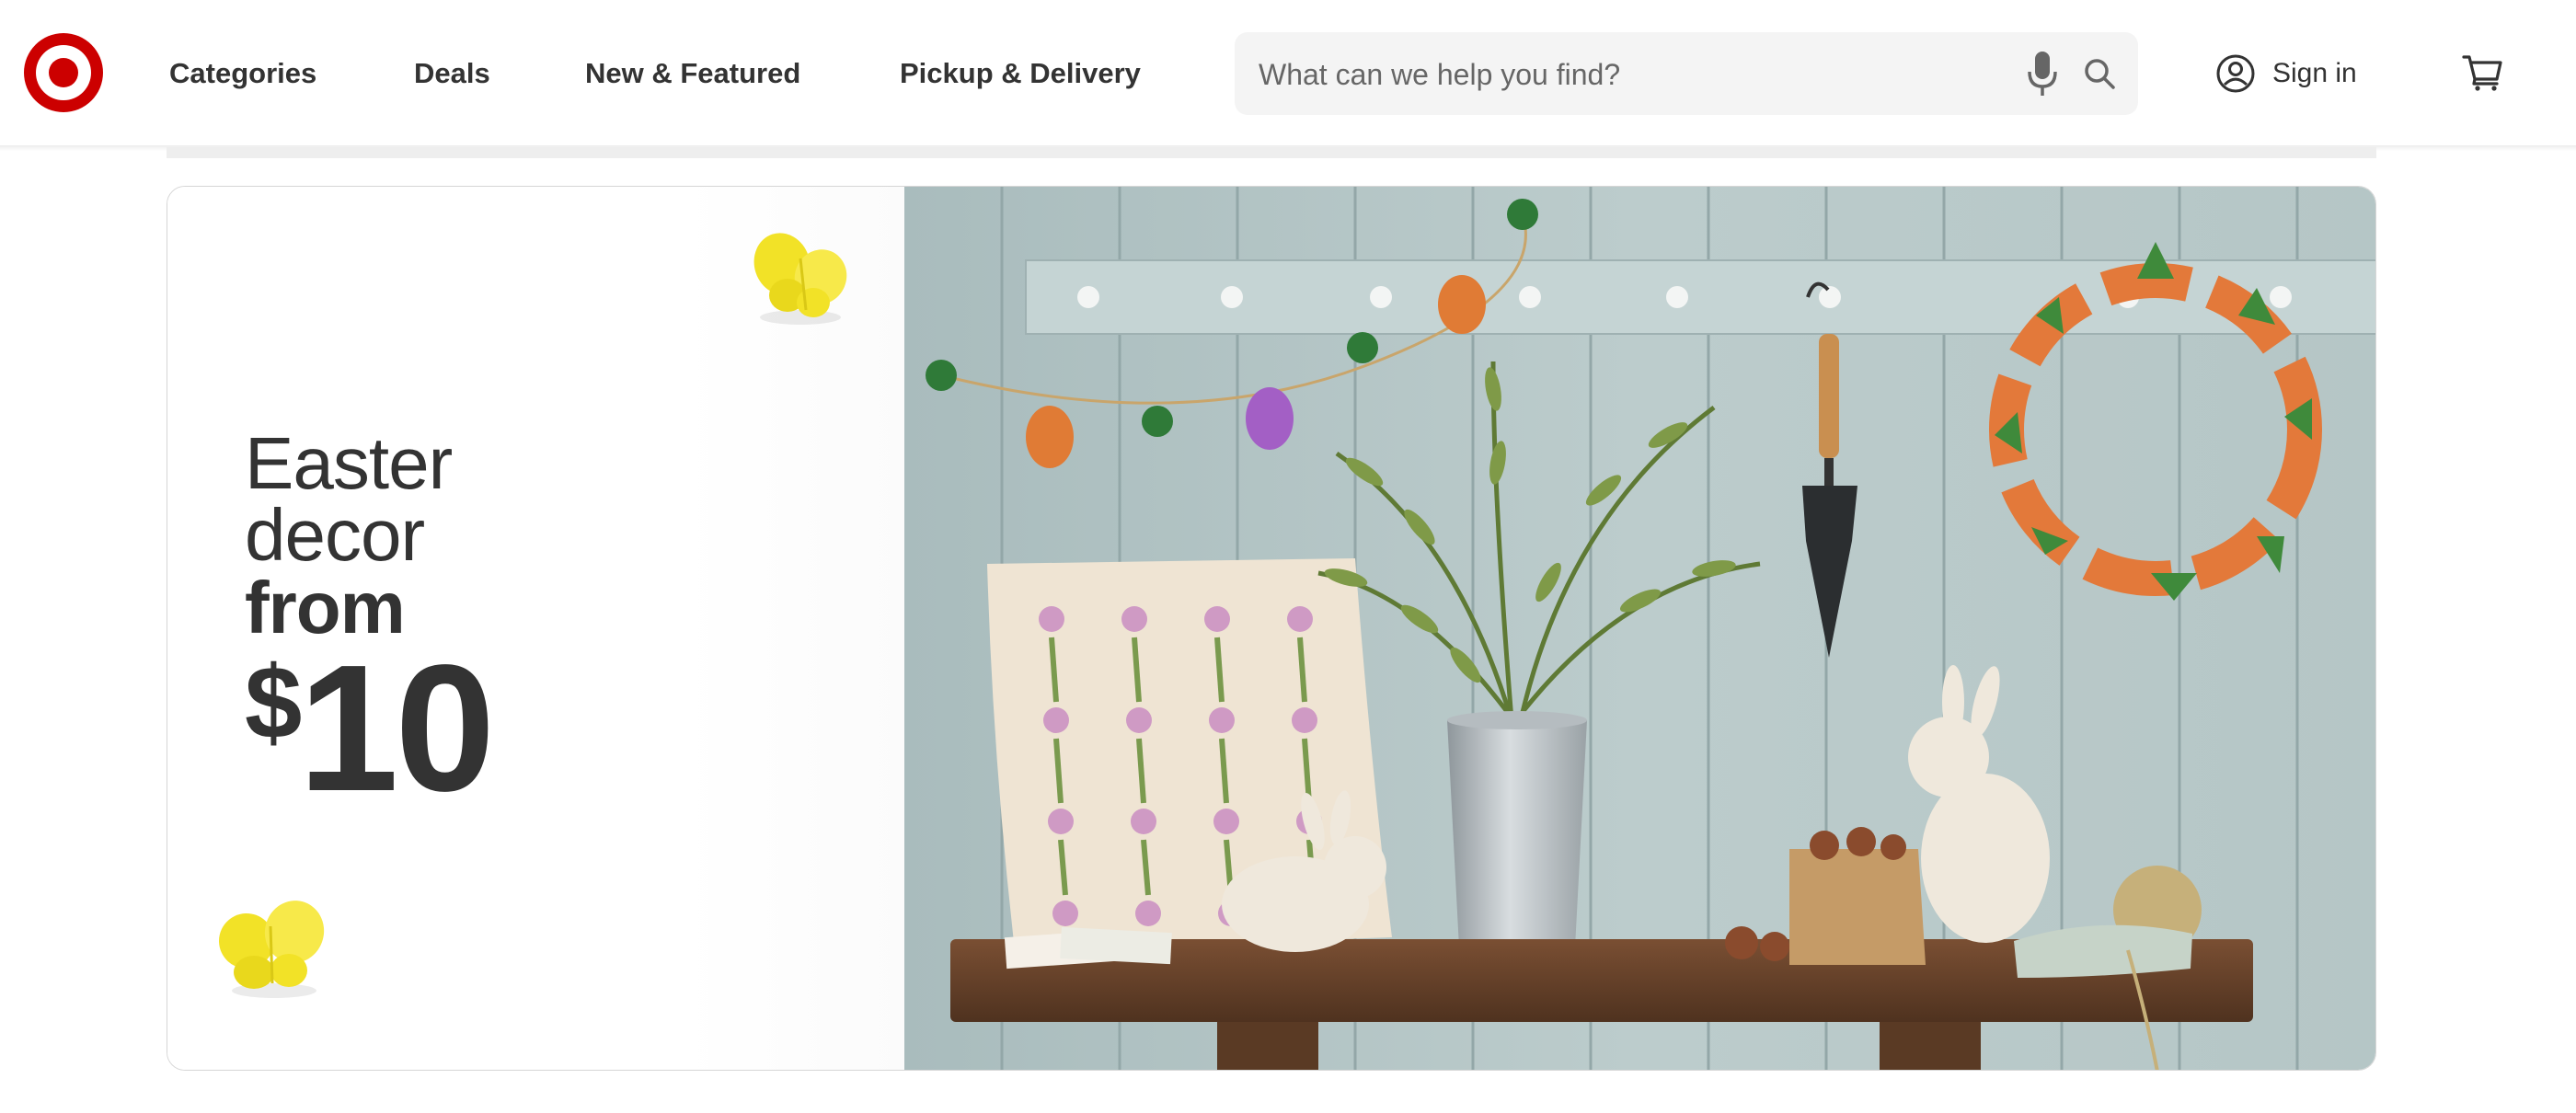 This screenshot has width=2576, height=1113. Describe the element at coordinates (273, 703) in the screenshot. I see `price-currency-symbol: $` at that location.